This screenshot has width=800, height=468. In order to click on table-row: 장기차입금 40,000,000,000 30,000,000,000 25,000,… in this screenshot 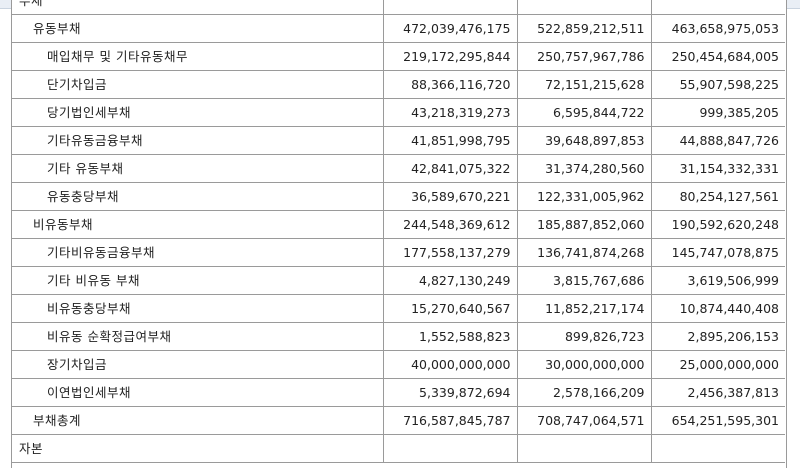, I will do `click(398, 364)`.